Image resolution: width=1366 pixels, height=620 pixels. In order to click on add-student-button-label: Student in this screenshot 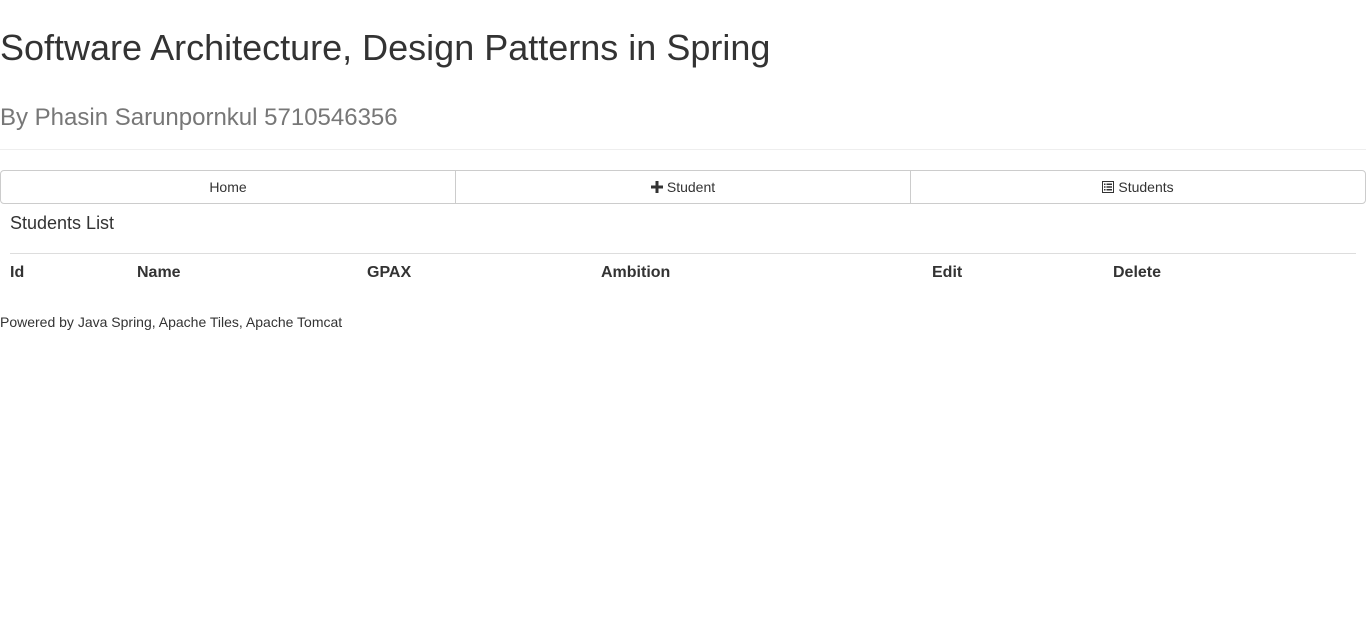, I will do `click(691, 187)`.